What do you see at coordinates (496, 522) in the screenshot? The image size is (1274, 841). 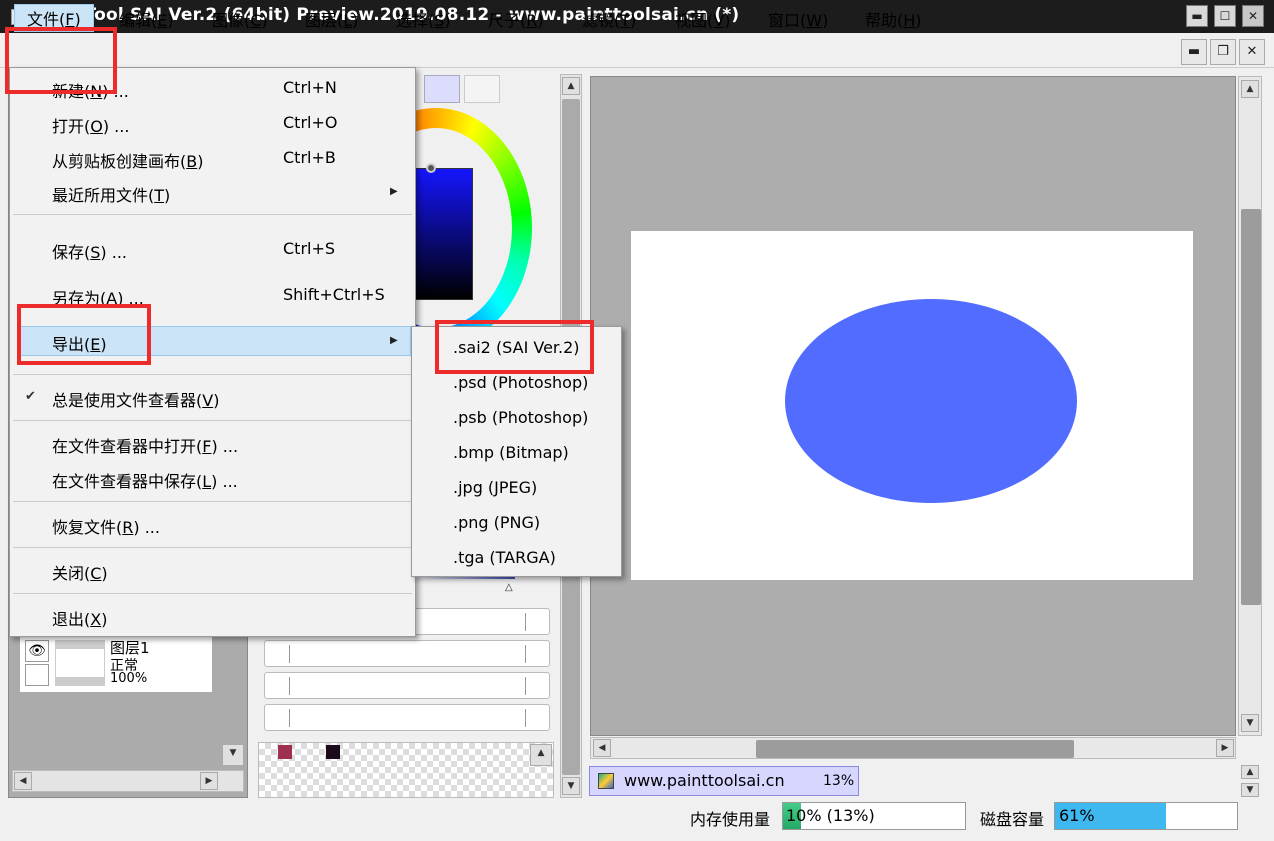 I see `export-png: .png (PNG)` at bounding box center [496, 522].